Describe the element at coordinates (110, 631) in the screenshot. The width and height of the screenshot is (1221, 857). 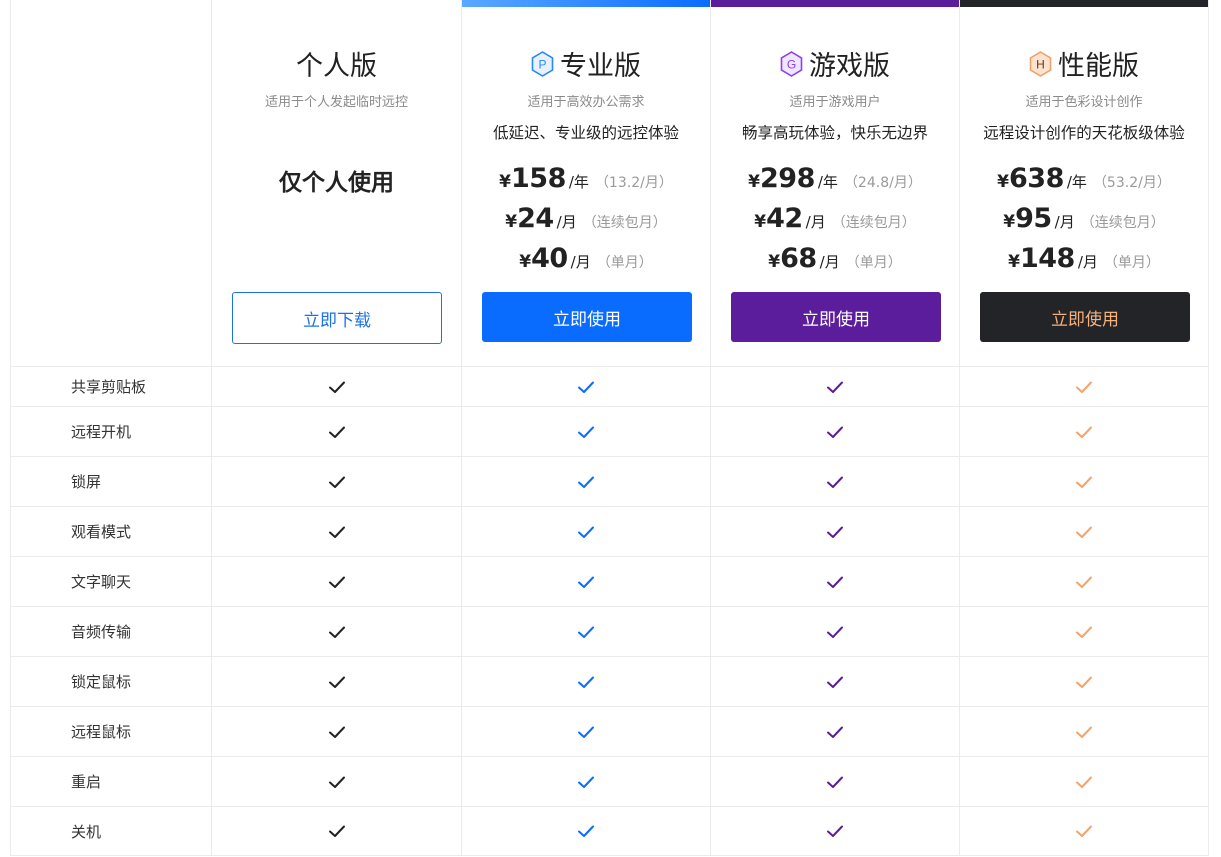
I see `feature-name: 音频传输` at that location.